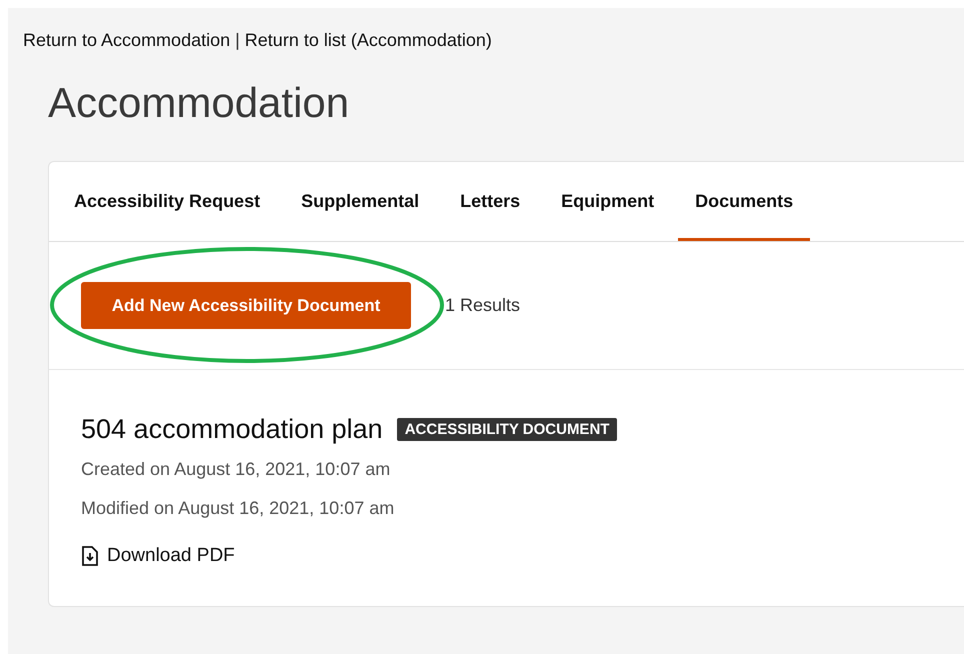 The image size is (964, 654). Describe the element at coordinates (90, 556) in the screenshot. I see `file-download-icon` at that location.